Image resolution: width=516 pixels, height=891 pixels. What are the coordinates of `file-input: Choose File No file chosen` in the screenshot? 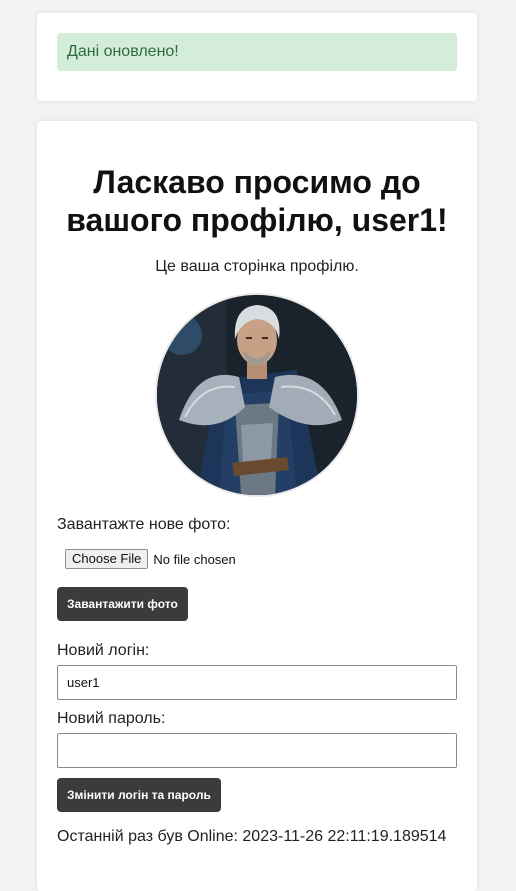 It's located at (150, 559).